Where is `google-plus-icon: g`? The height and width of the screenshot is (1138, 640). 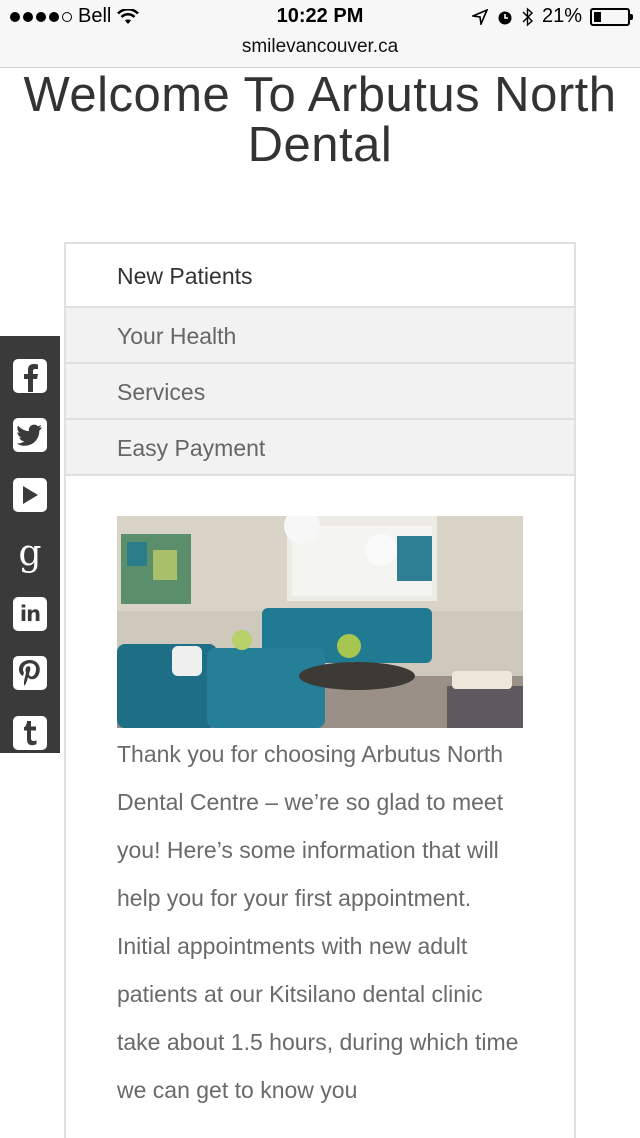 google-plus-icon: g is located at coordinates (30, 554).